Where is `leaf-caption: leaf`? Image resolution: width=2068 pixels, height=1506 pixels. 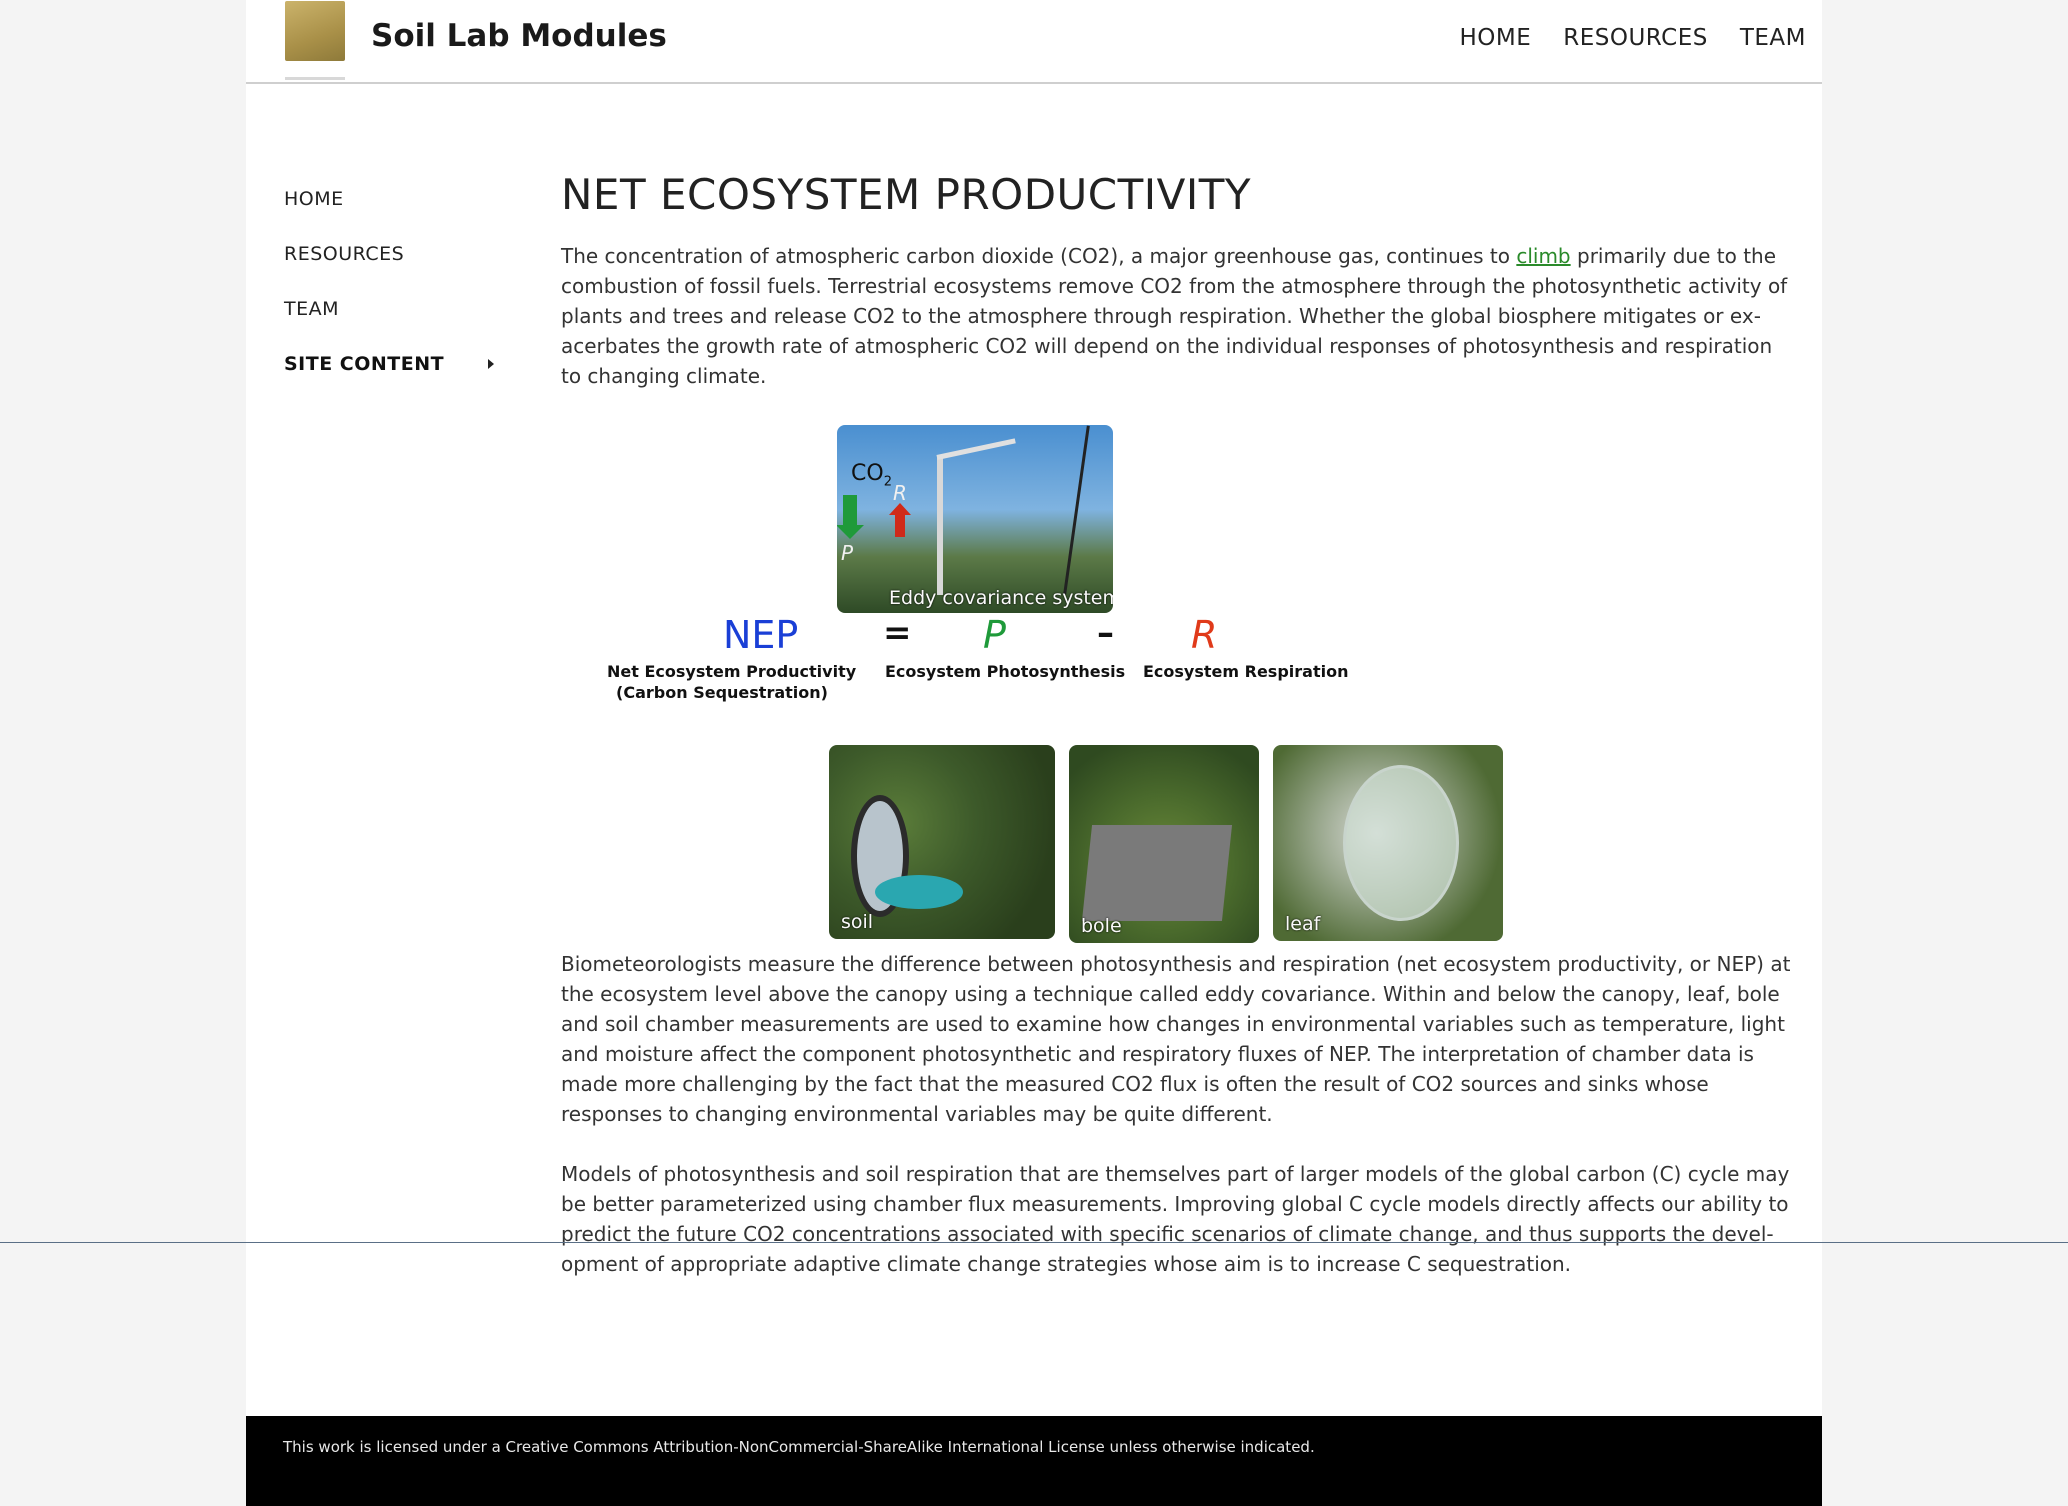 leaf-caption: leaf is located at coordinates (1303, 924).